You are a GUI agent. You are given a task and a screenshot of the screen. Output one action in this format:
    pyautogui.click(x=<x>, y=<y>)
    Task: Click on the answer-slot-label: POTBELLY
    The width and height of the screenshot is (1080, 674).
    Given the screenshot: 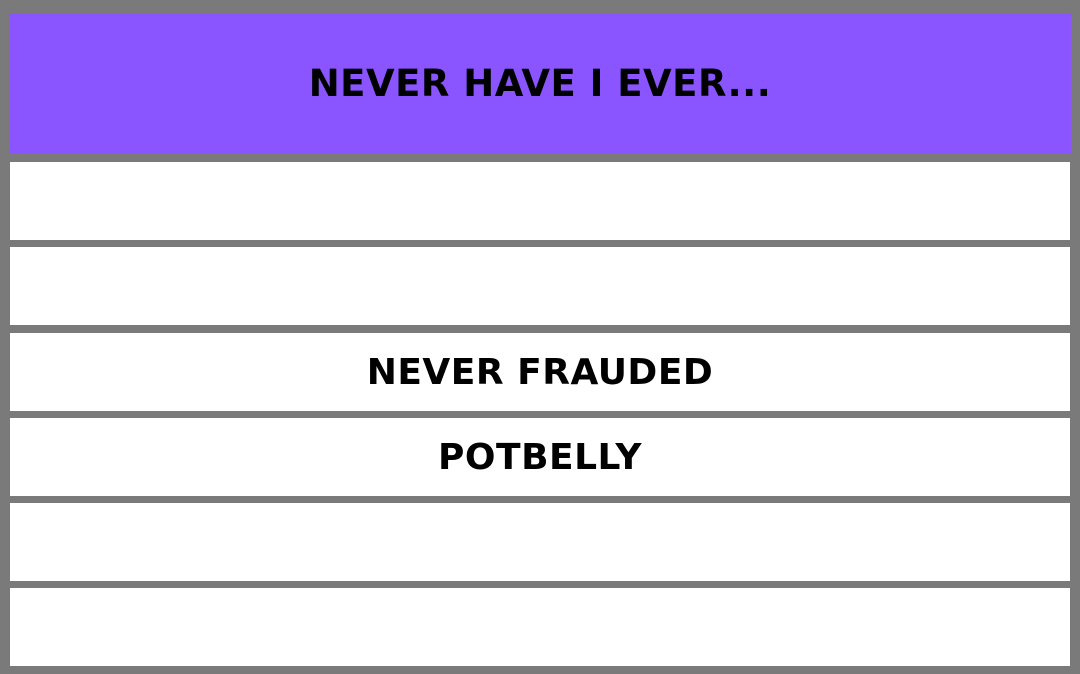 What is the action you would take?
    pyautogui.click(x=540, y=457)
    